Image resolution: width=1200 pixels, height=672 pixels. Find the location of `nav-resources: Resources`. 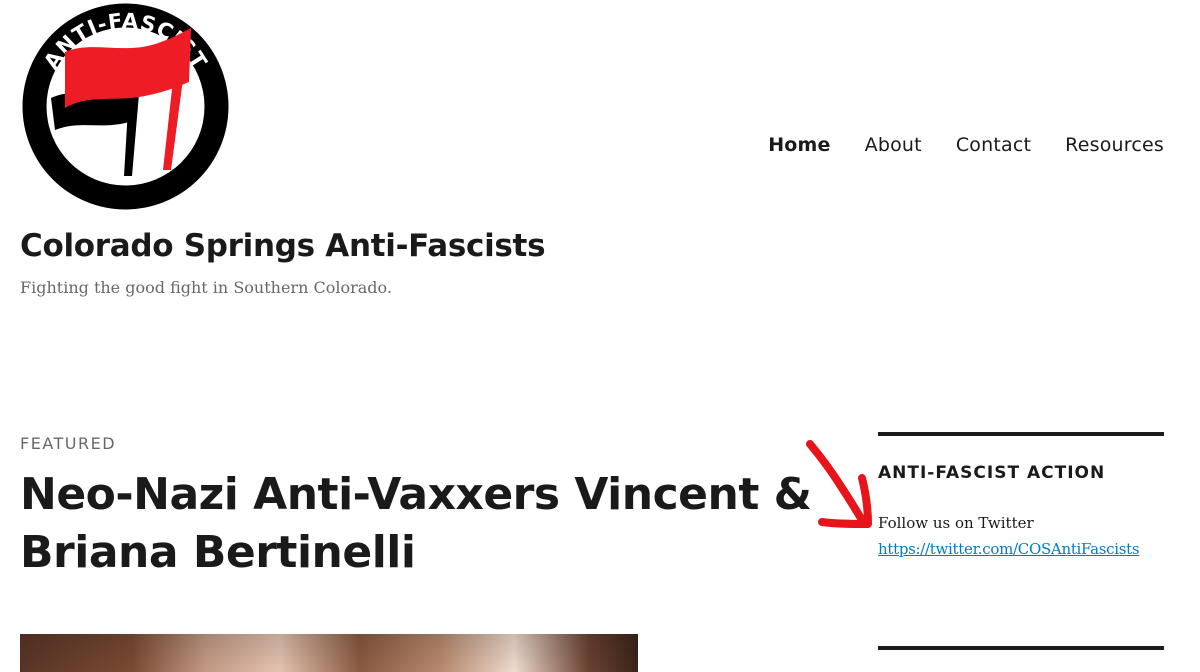

nav-resources: Resources is located at coordinates (1114, 145).